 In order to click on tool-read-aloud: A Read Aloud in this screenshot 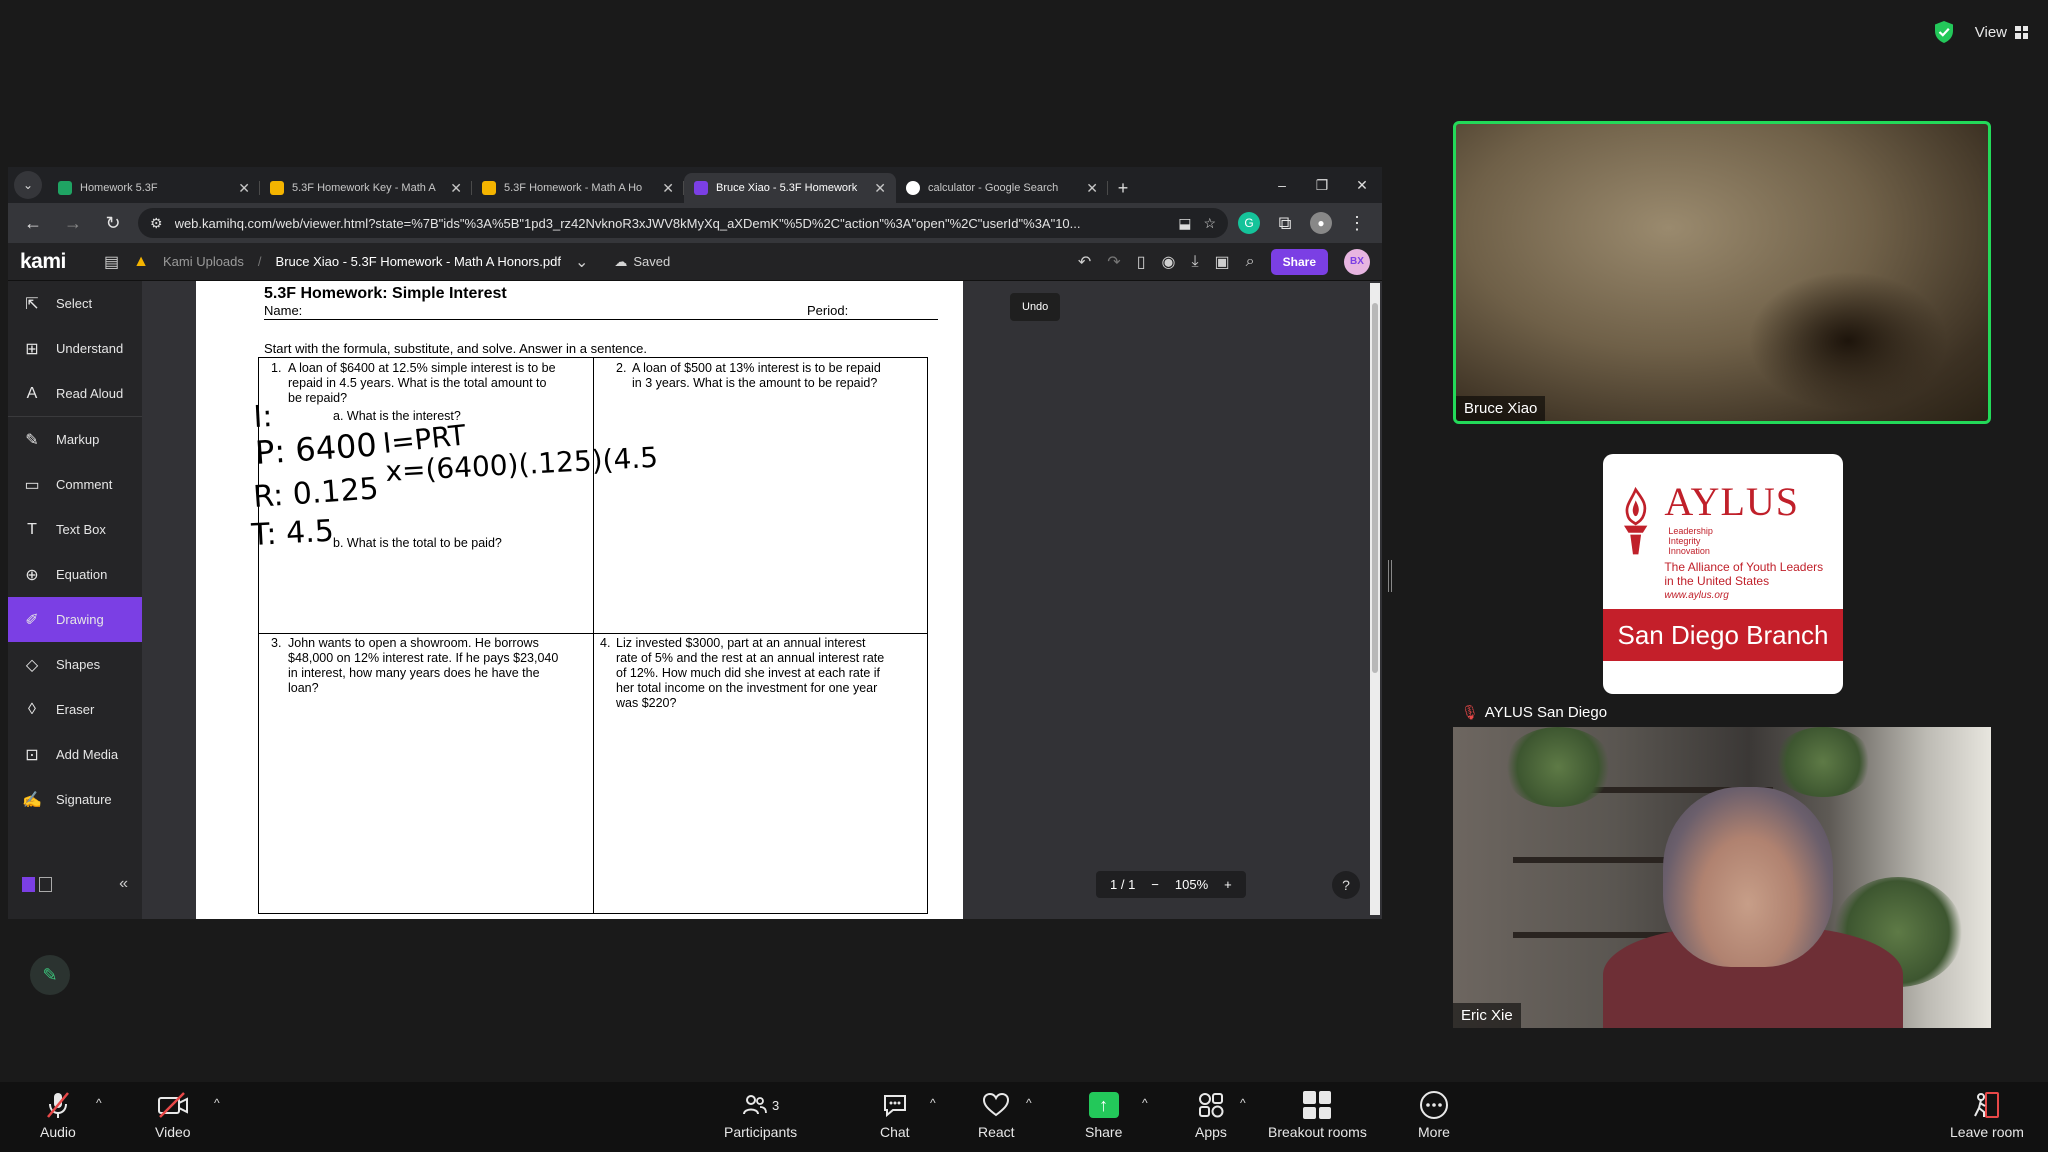, I will do `click(75, 393)`.